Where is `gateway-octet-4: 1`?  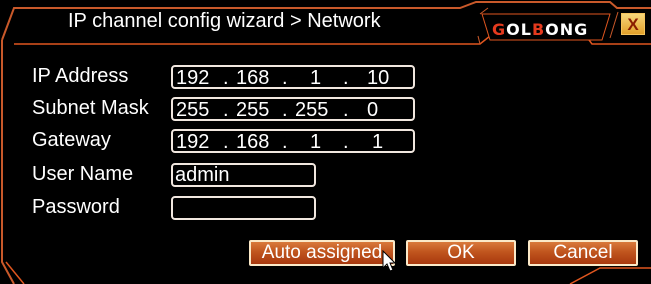
gateway-octet-4: 1 is located at coordinates (377, 142).